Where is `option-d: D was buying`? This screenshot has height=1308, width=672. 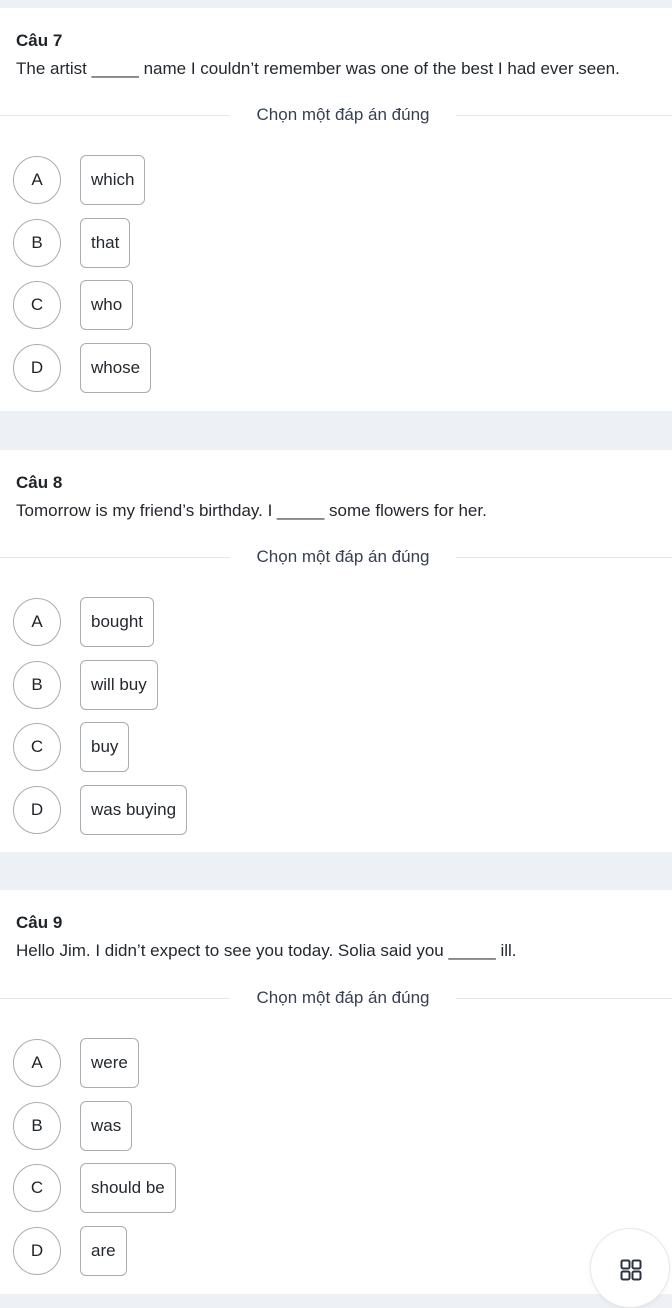
option-d: D was buying is located at coordinates (100, 810).